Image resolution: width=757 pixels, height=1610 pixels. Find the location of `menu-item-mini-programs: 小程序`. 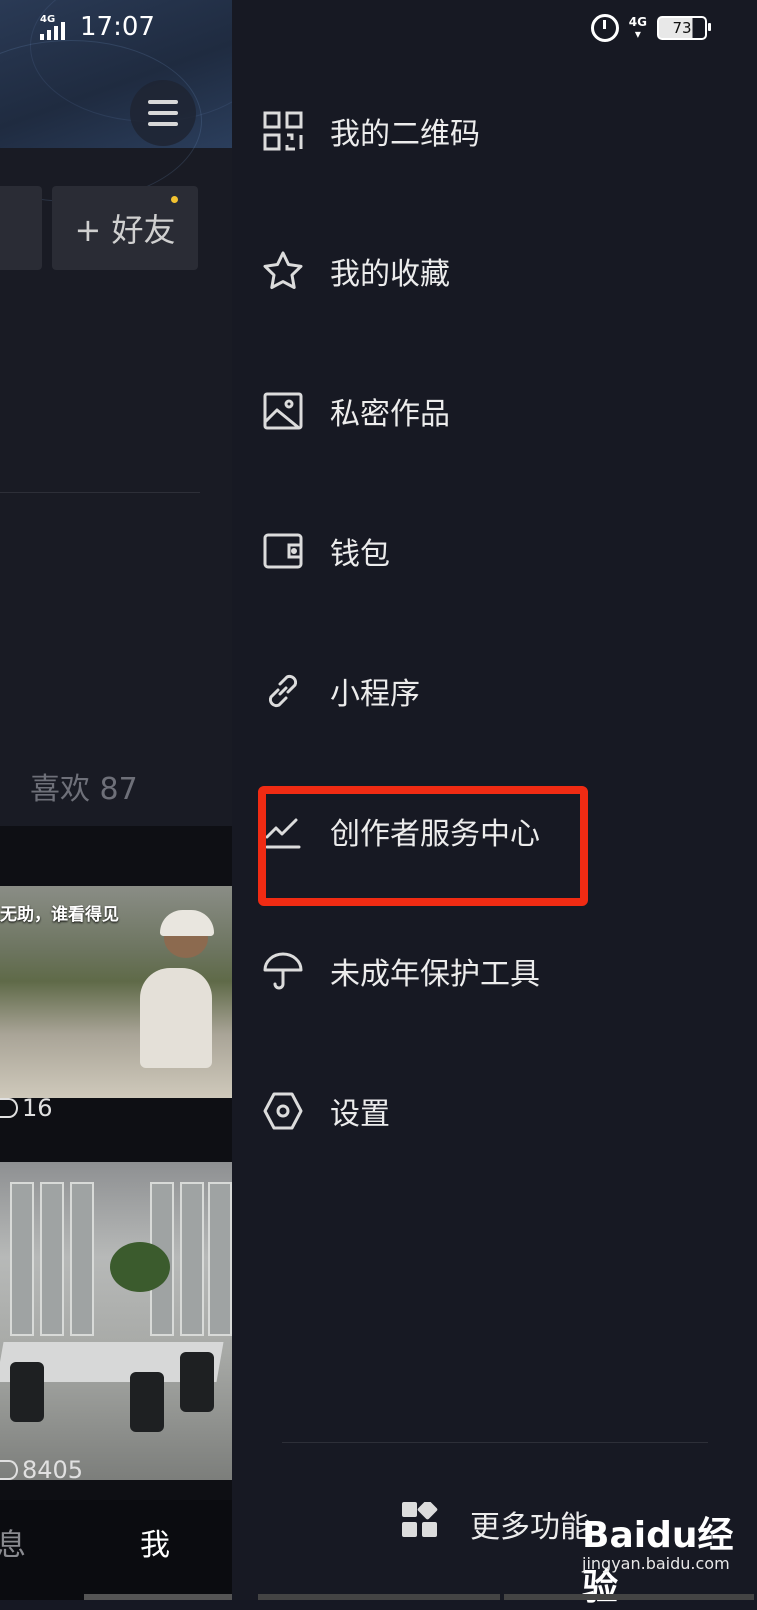

menu-item-mini-programs: 小程序 is located at coordinates (341, 691).